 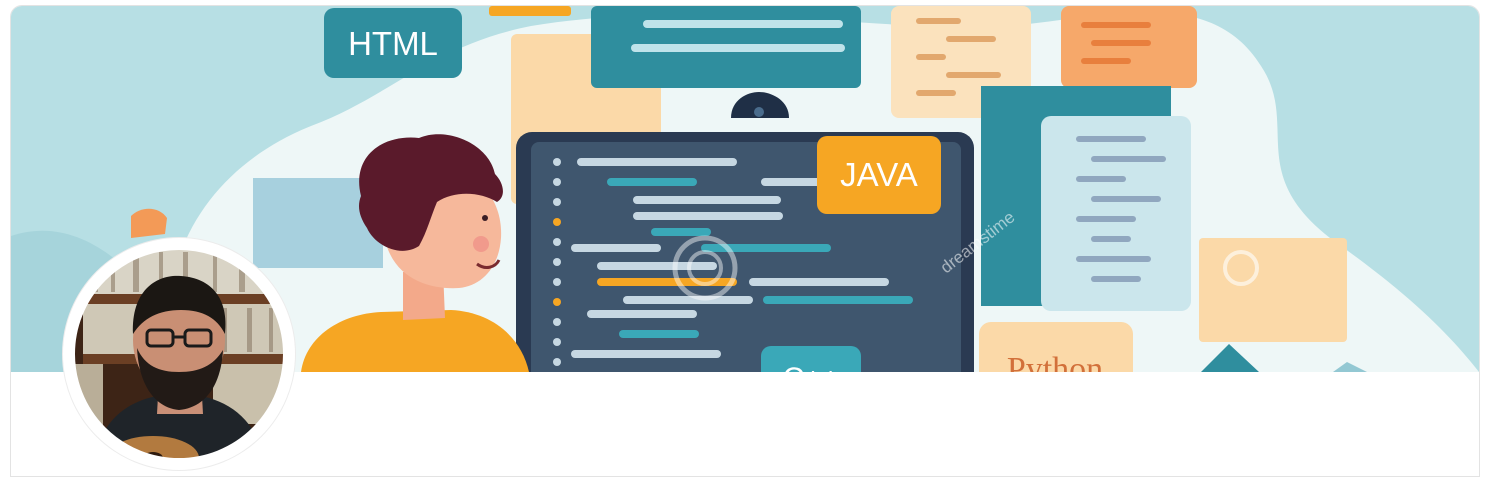 What do you see at coordinates (393, 43) in the screenshot?
I see `html-badge-label: HTML` at bounding box center [393, 43].